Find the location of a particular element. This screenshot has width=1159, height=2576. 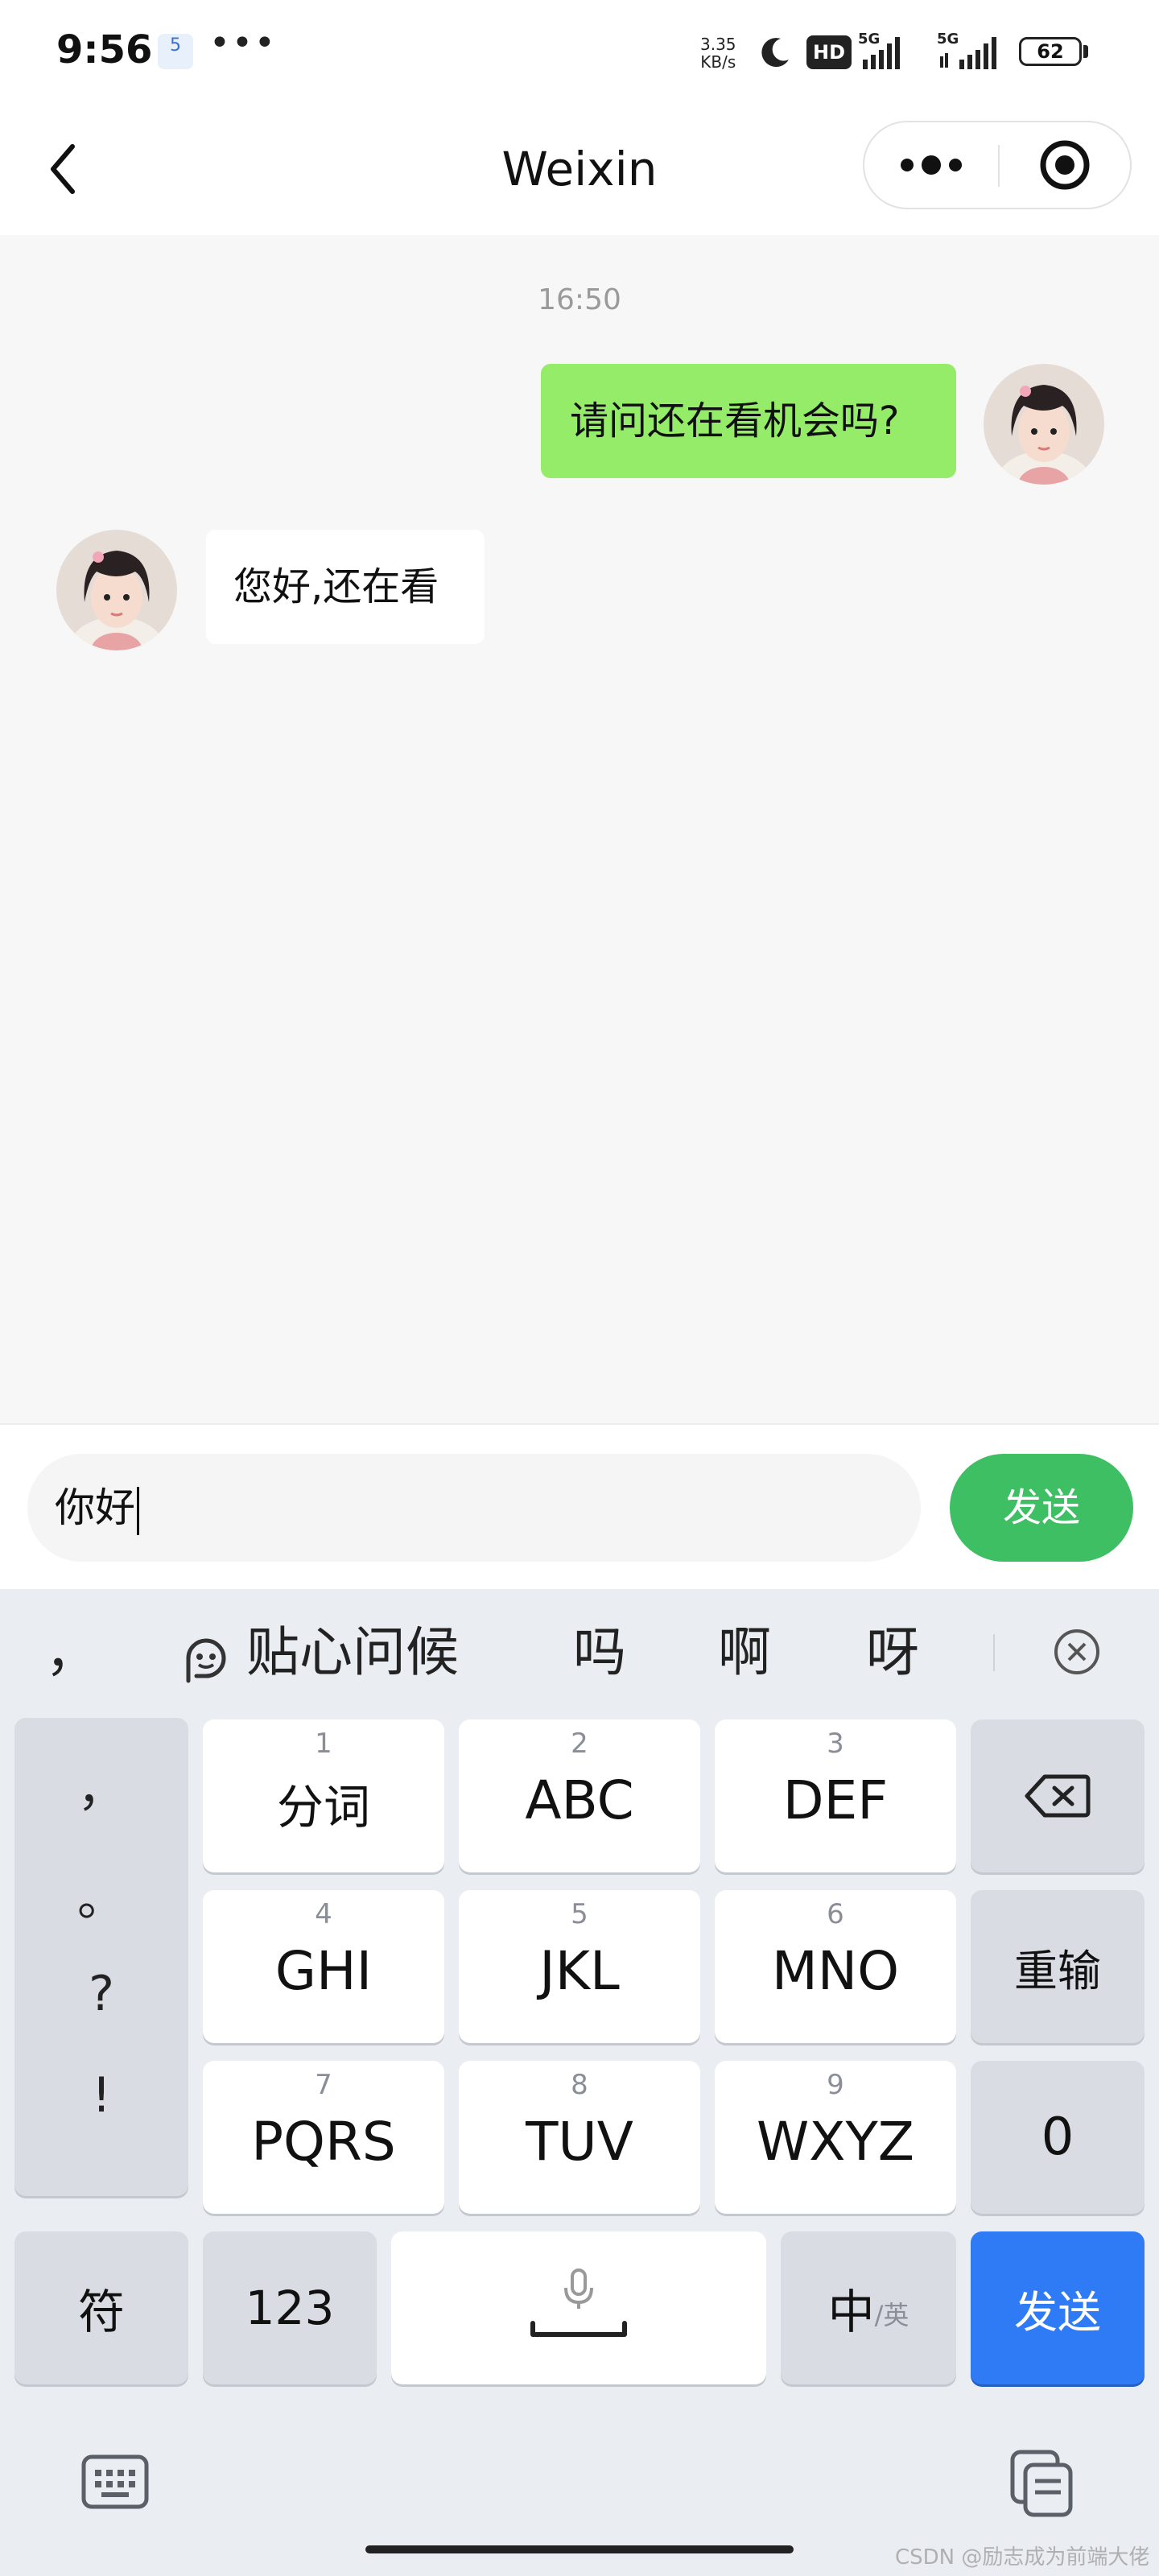

mini-program-capsule is located at coordinates (997, 165).